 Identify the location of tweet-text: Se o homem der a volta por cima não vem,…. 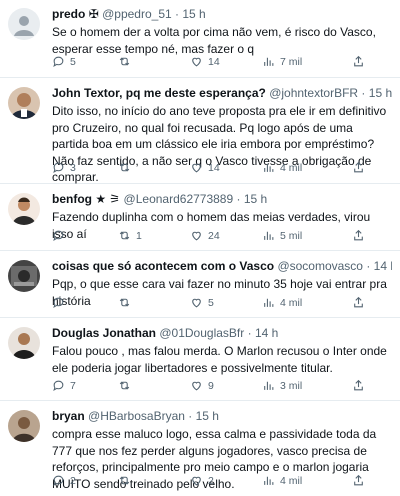
(214, 40).